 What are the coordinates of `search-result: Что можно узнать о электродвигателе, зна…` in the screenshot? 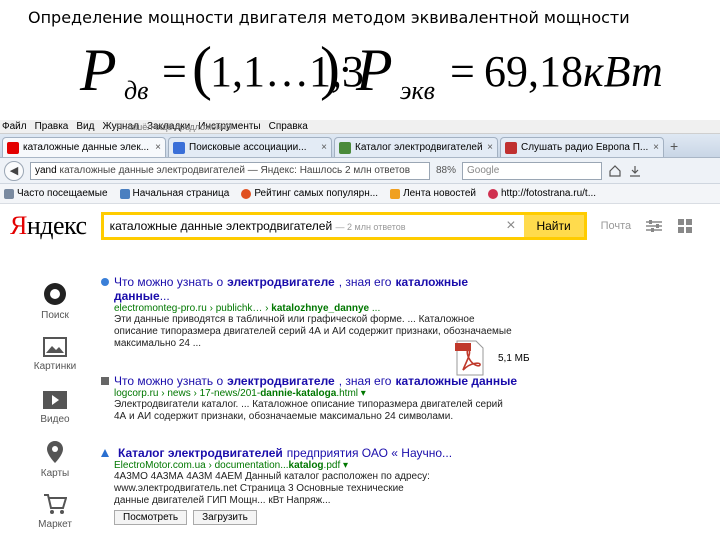 It's located at (320, 398).